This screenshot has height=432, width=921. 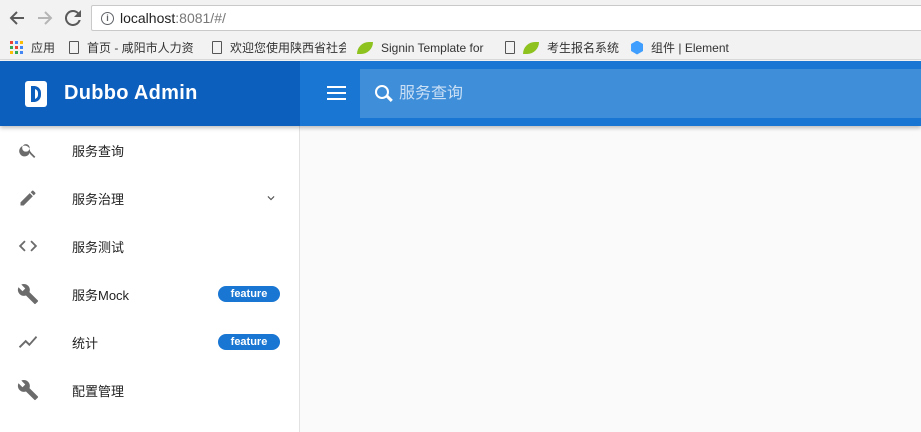 I want to click on code-icon, so click(x=28, y=246).